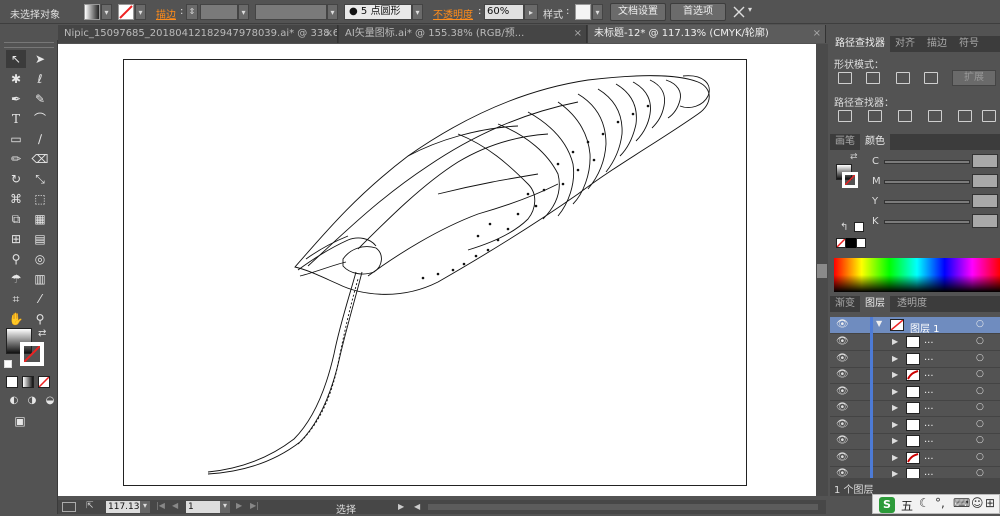 The height and width of the screenshot is (516, 1000). What do you see at coordinates (583, 12) in the screenshot?
I see `style-swatch` at bounding box center [583, 12].